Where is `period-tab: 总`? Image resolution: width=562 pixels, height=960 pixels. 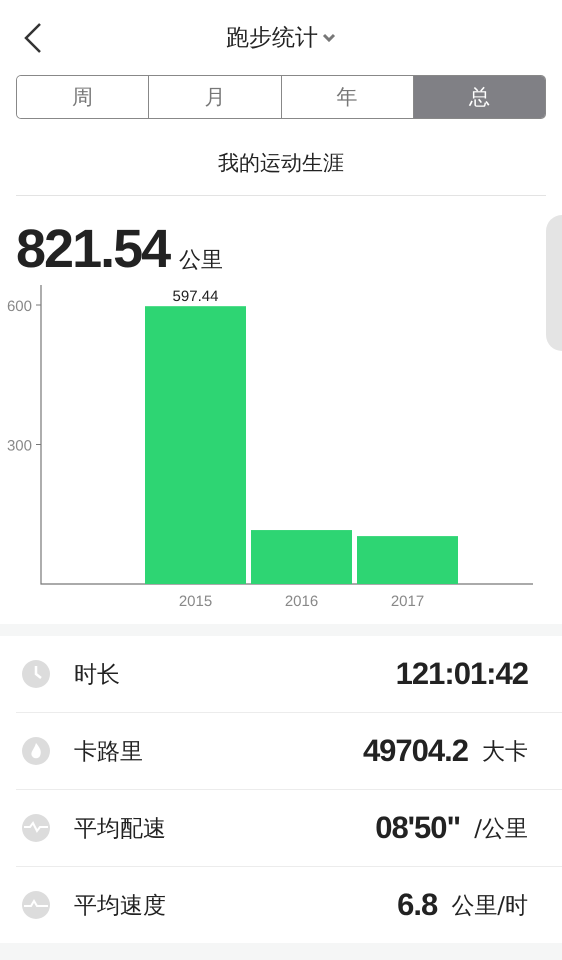 period-tab: 总 is located at coordinates (479, 97).